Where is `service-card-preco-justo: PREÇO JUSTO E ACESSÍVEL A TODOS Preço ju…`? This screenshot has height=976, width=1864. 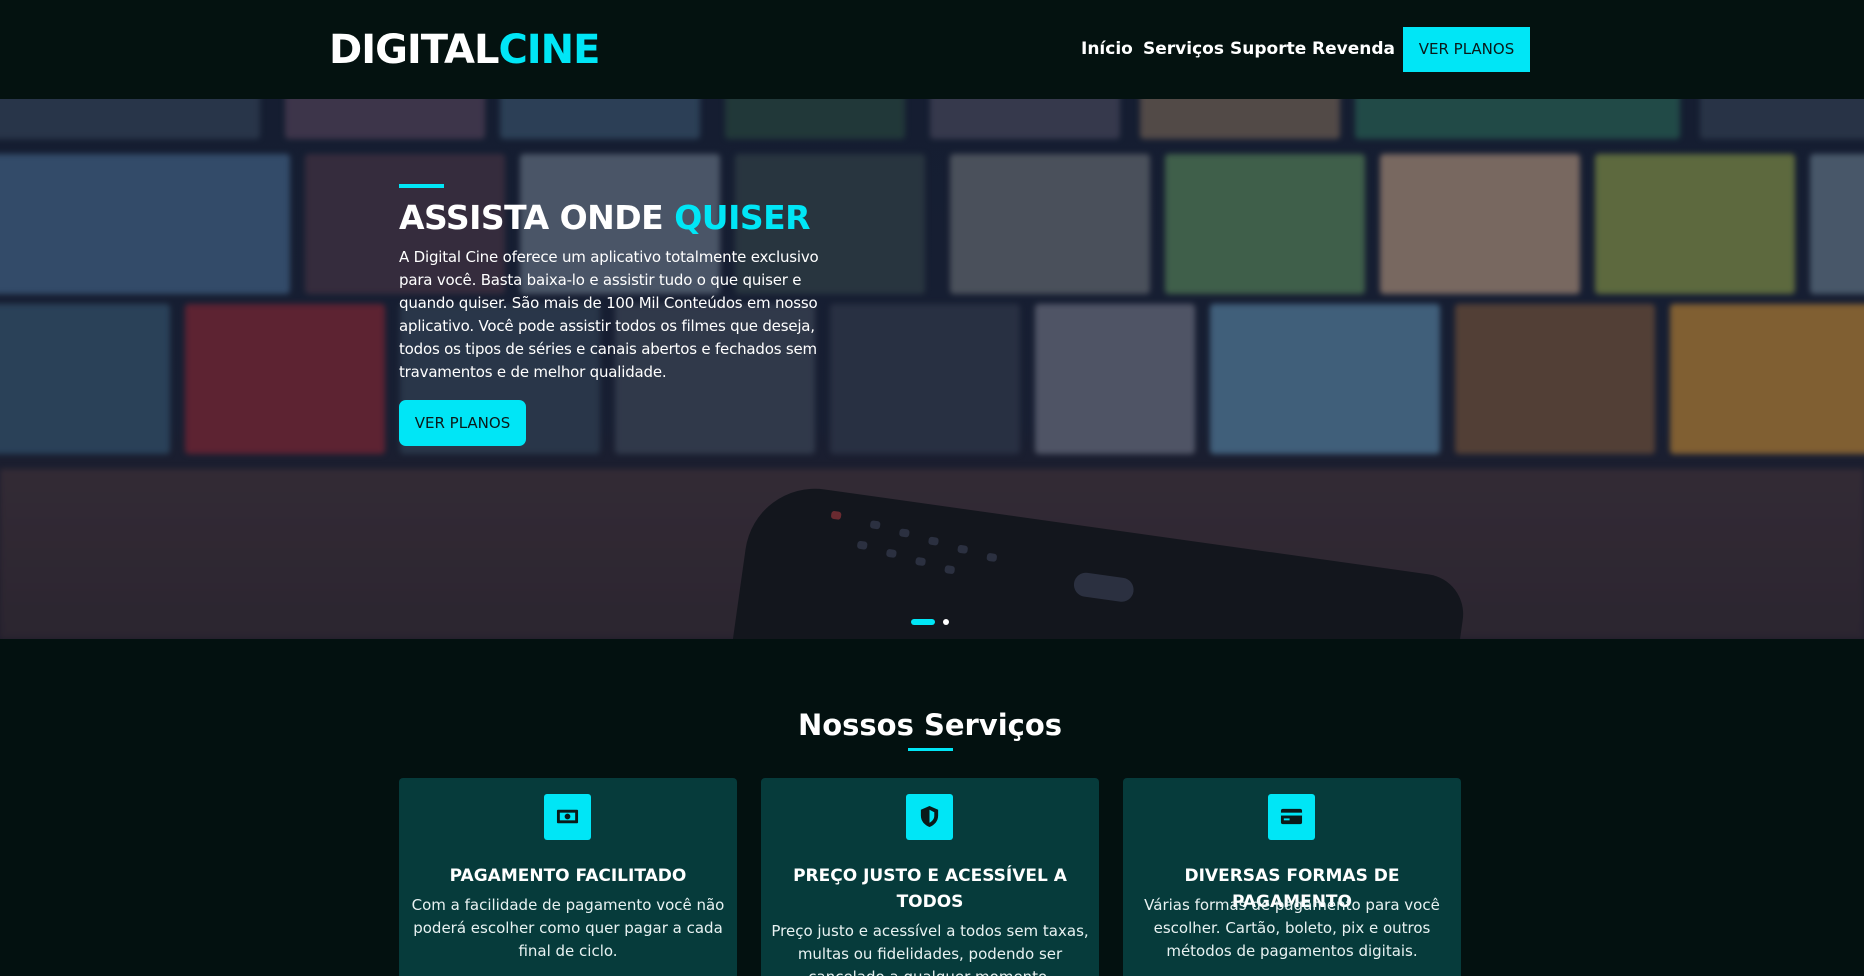 service-card-preco-justo: PREÇO JUSTO E ACESSÍVEL A TODOS Preço ju… is located at coordinates (930, 877).